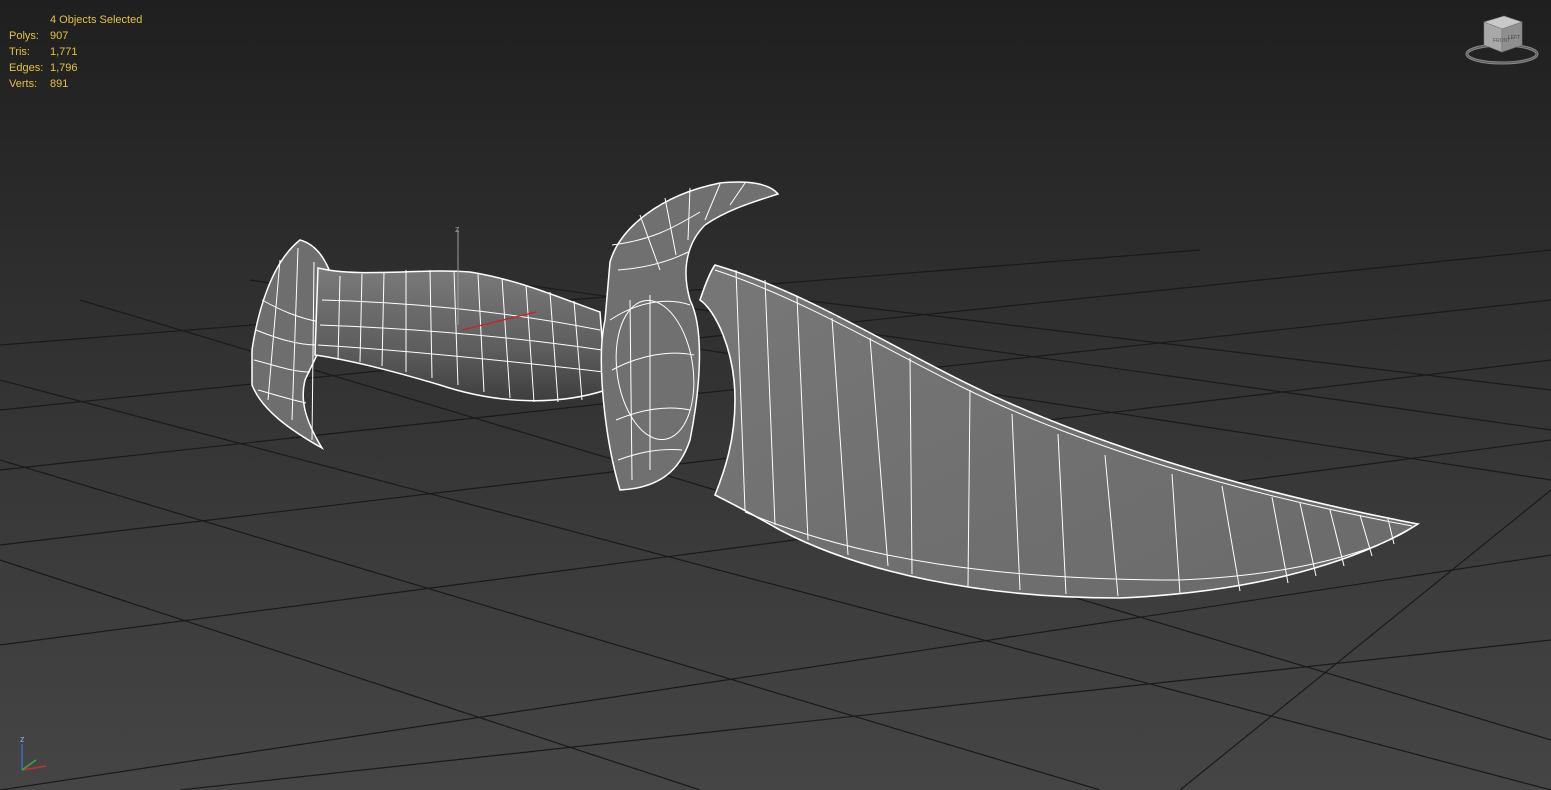  Describe the element at coordinates (457, 229) in the screenshot. I see `gizmo-z-label: z` at that location.